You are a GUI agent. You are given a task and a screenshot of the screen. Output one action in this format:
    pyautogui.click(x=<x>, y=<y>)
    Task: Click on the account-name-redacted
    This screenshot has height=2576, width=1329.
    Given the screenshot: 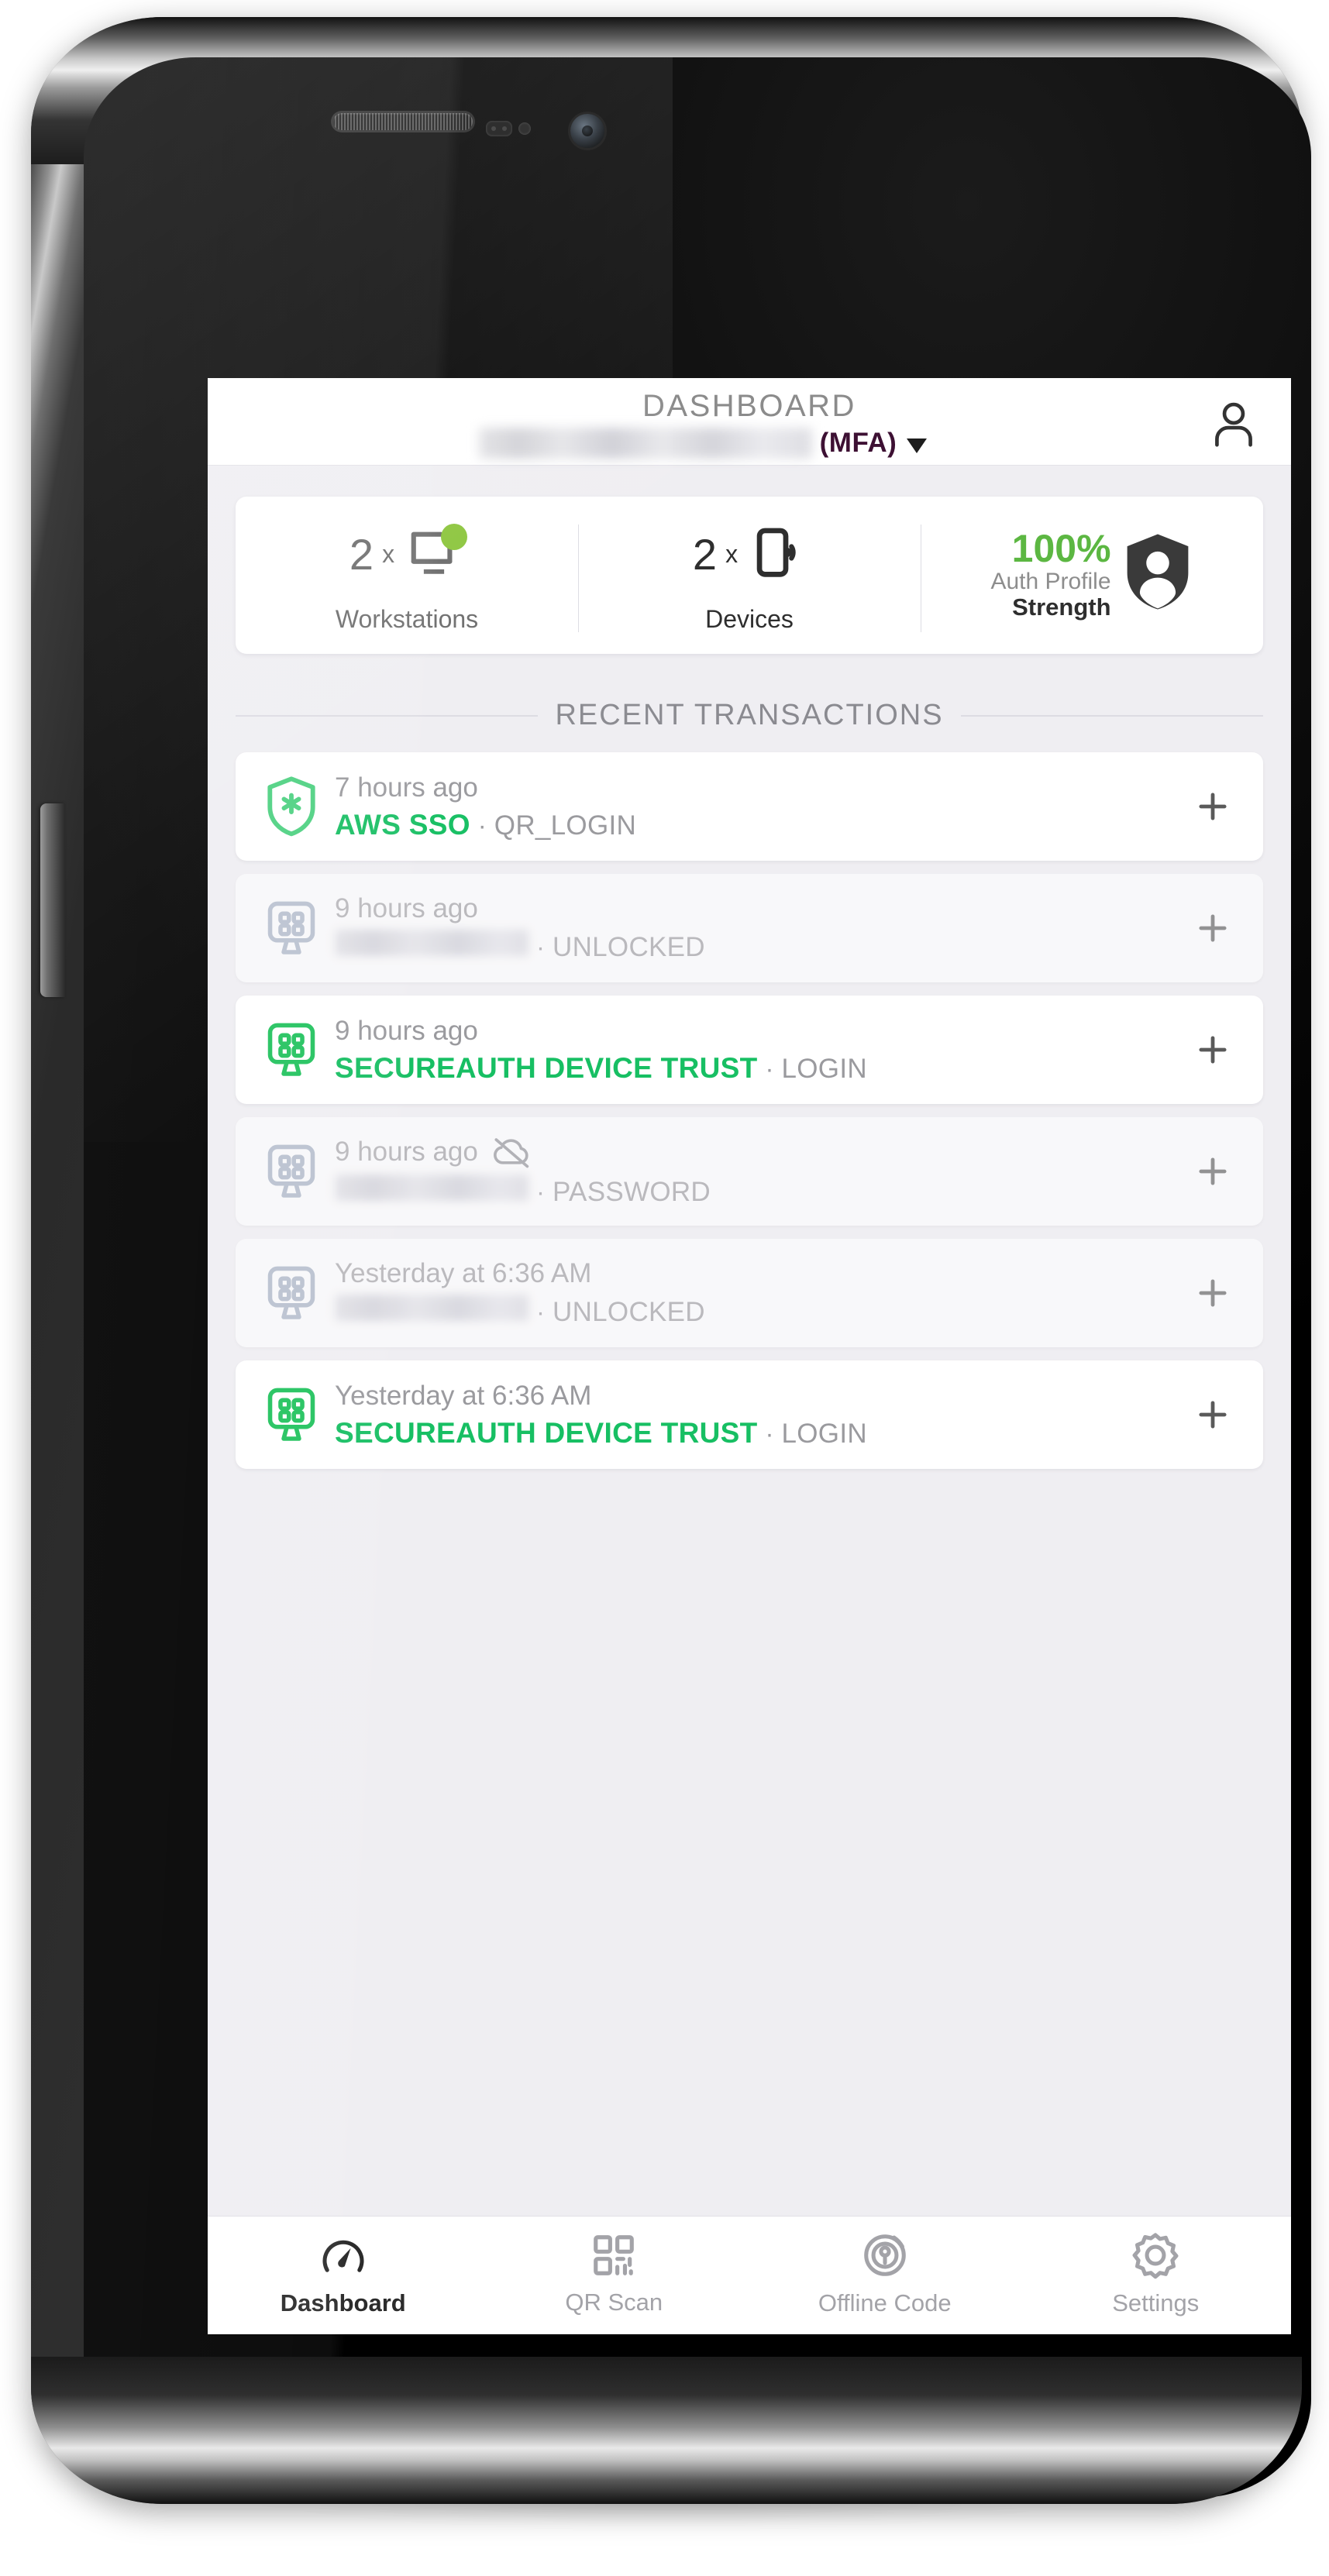 What is the action you would take?
    pyautogui.click(x=645, y=443)
    